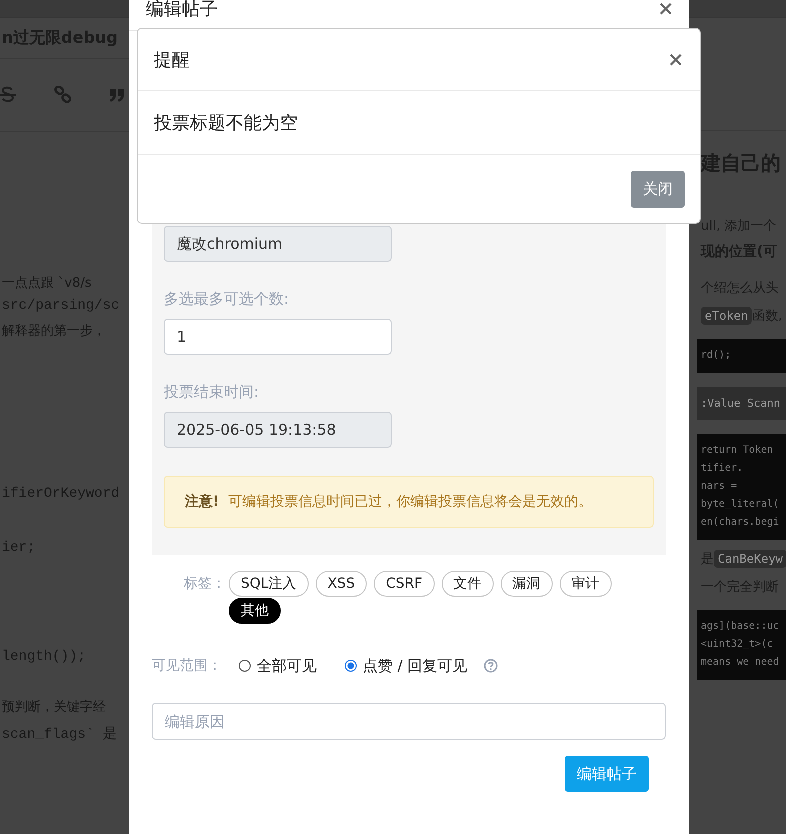 This screenshot has width=786, height=834. Describe the element at coordinates (287, 666) in the screenshot. I see `radio-label: 全部可见` at that location.